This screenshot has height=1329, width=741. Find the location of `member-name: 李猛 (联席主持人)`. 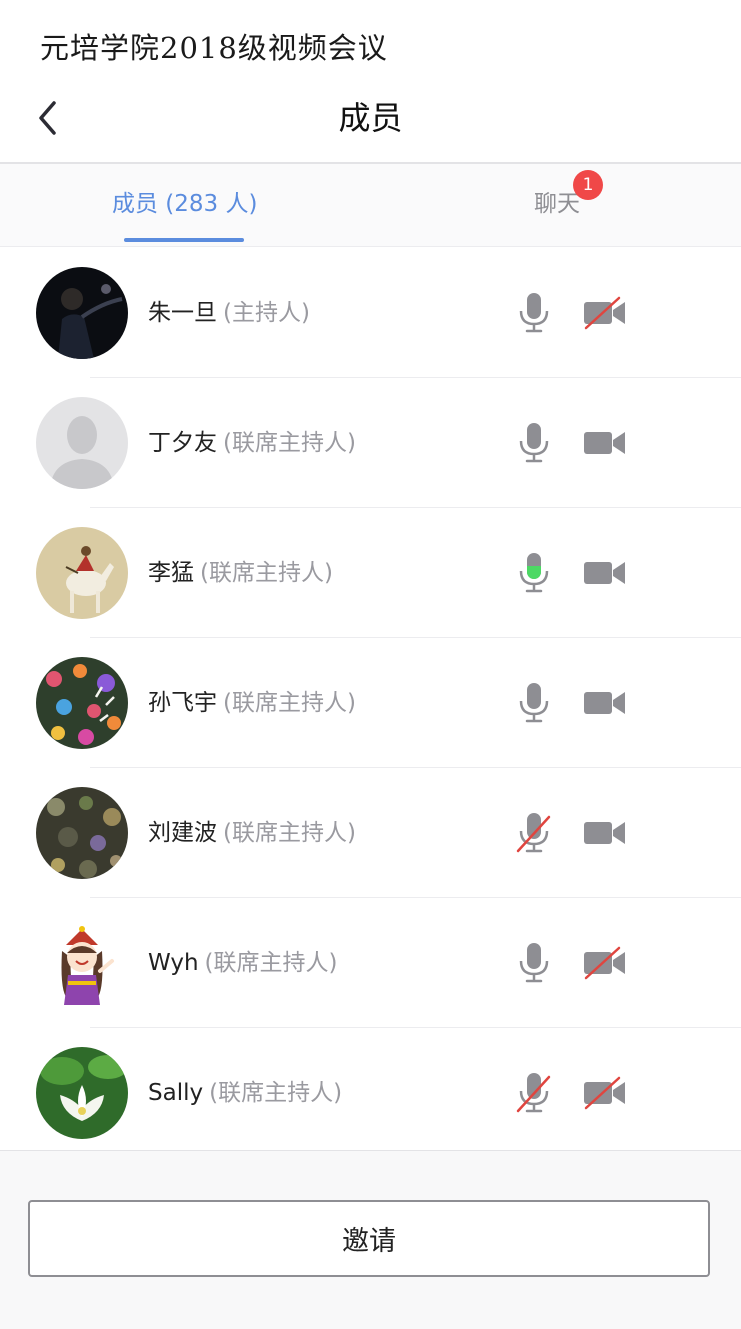

member-name: 李猛 (联席主持人) is located at coordinates (240, 573).